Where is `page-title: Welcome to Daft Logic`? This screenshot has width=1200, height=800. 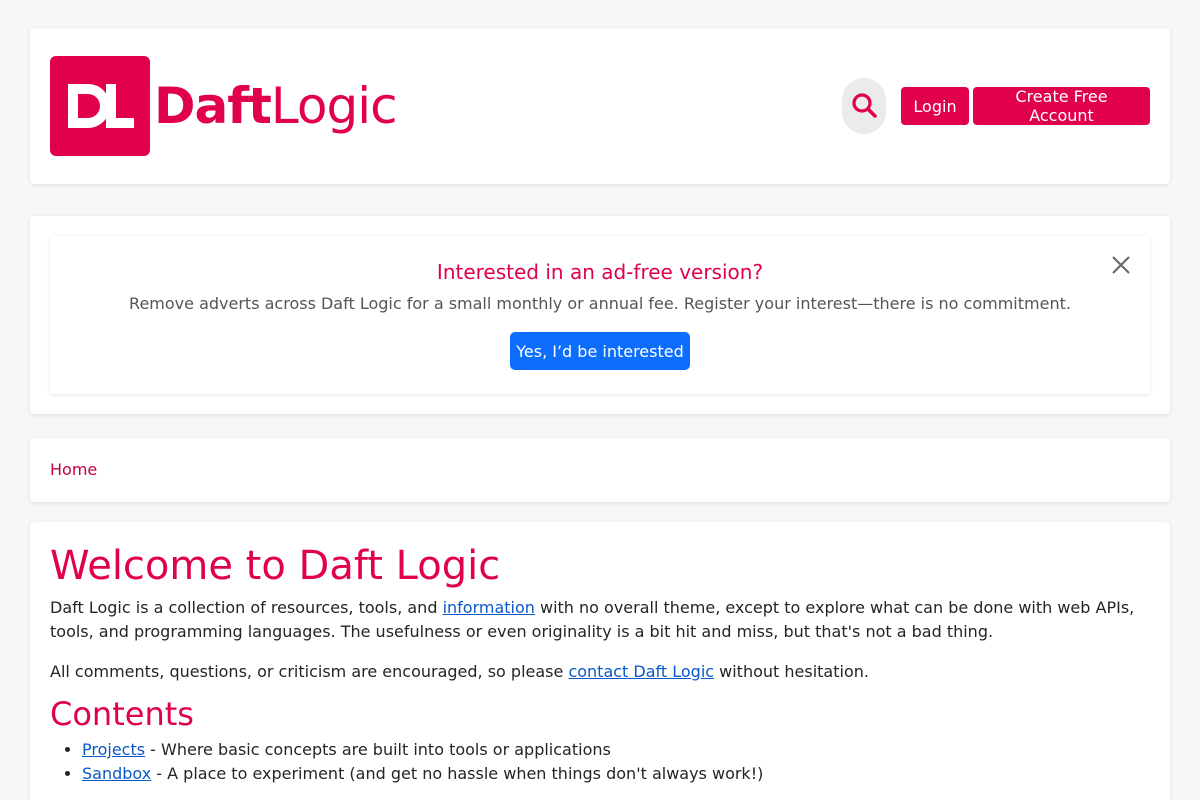
page-title: Welcome to Daft Logic is located at coordinates (275, 566).